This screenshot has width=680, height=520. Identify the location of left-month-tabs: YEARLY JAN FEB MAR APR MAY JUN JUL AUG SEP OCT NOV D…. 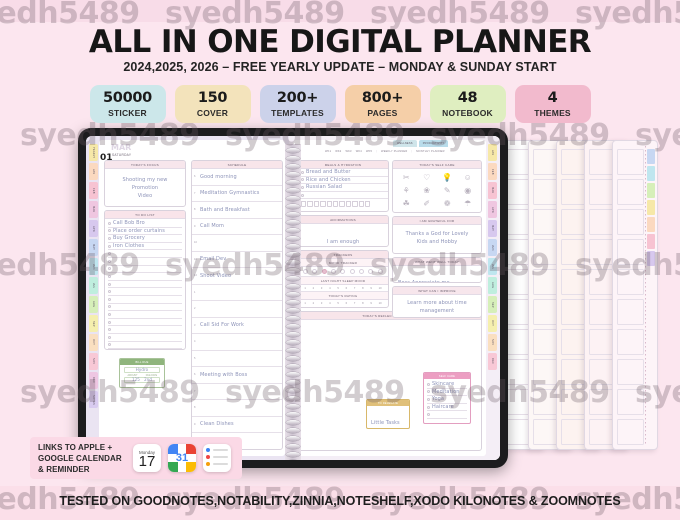
(93, 277).